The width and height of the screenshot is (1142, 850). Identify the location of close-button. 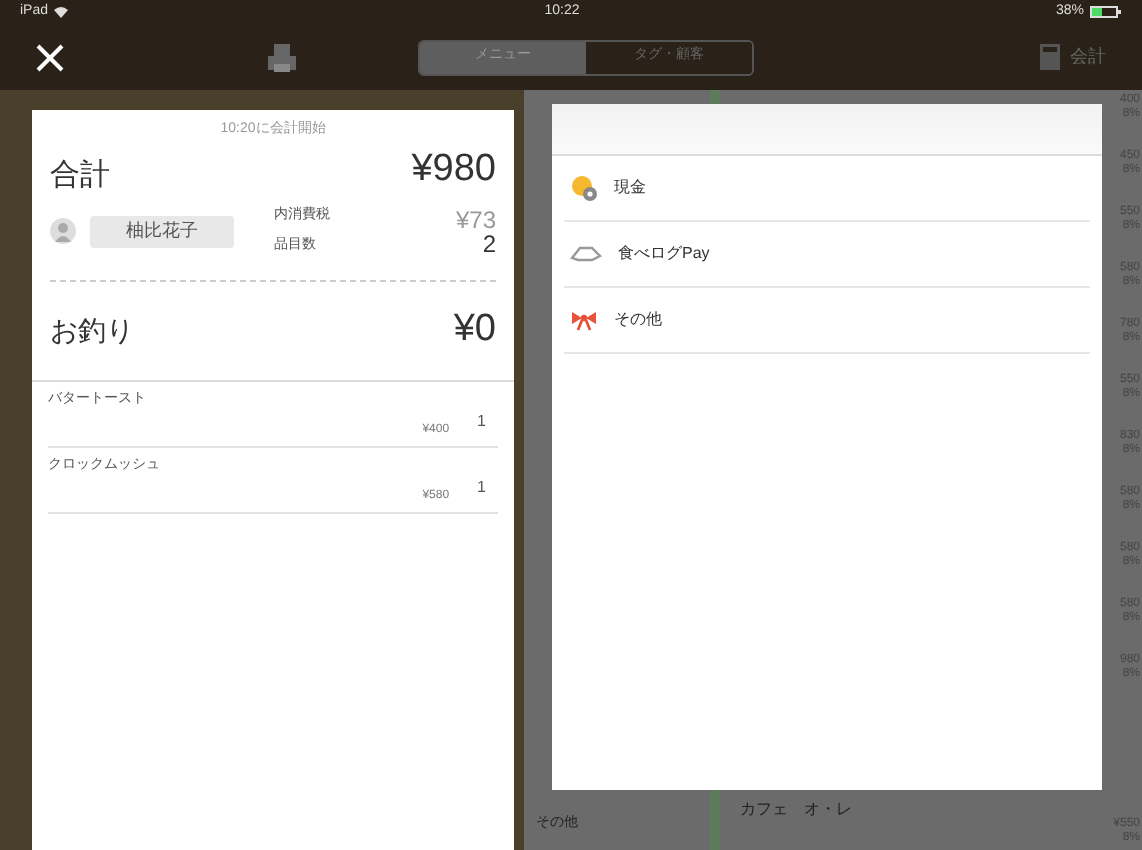
(52, 57).